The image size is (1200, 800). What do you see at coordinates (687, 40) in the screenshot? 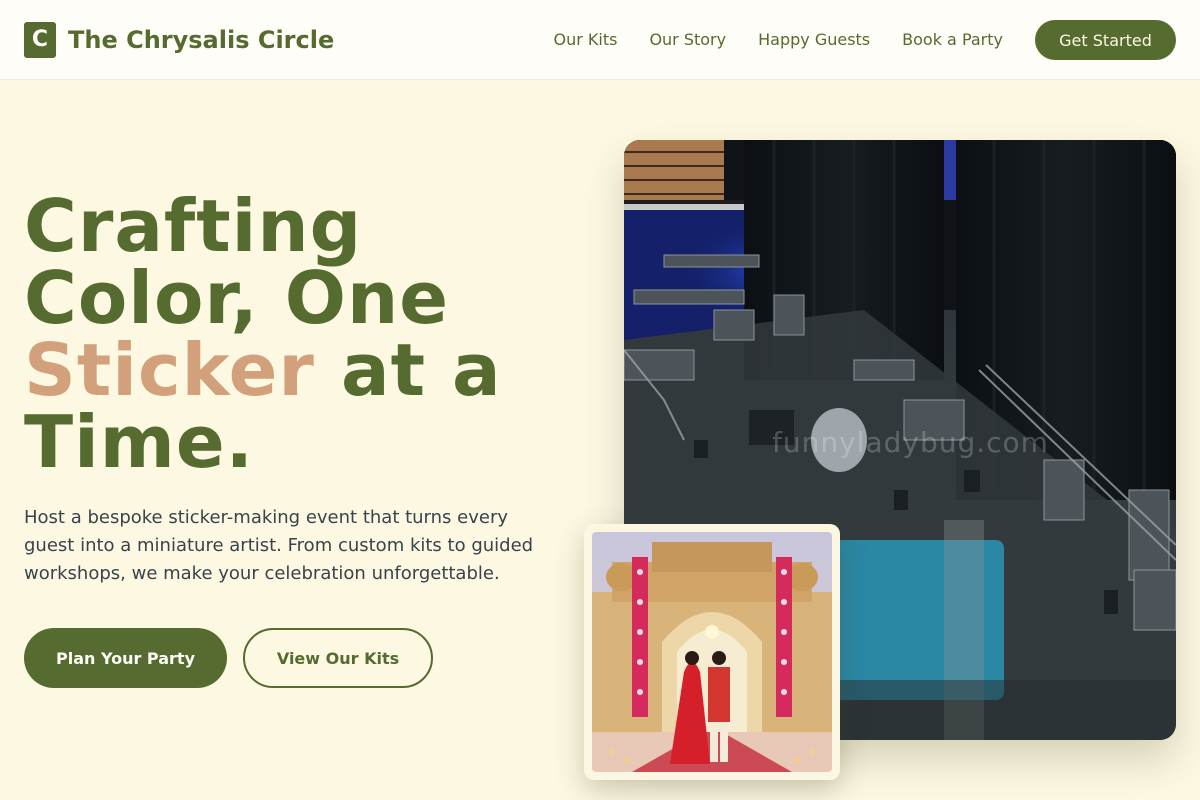
I see `nav-link-our-story: Our Story` at bounding box center [687, 40].